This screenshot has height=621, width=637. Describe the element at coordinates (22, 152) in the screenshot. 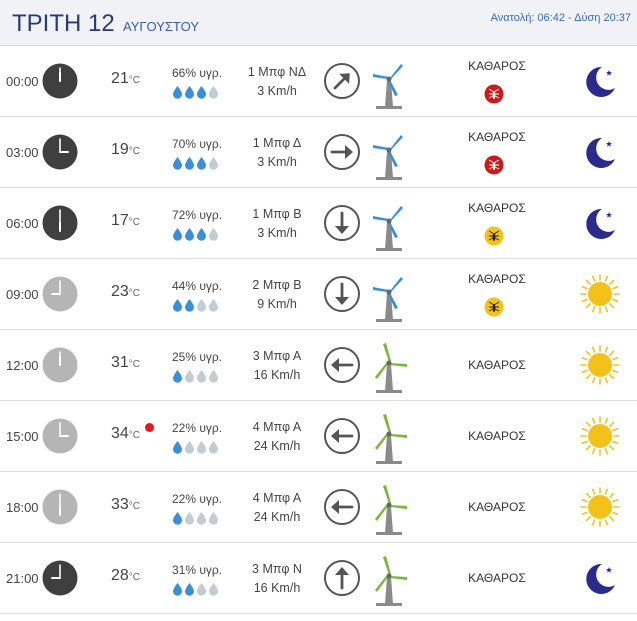

I see `forecast-time: 03:00` at that location.